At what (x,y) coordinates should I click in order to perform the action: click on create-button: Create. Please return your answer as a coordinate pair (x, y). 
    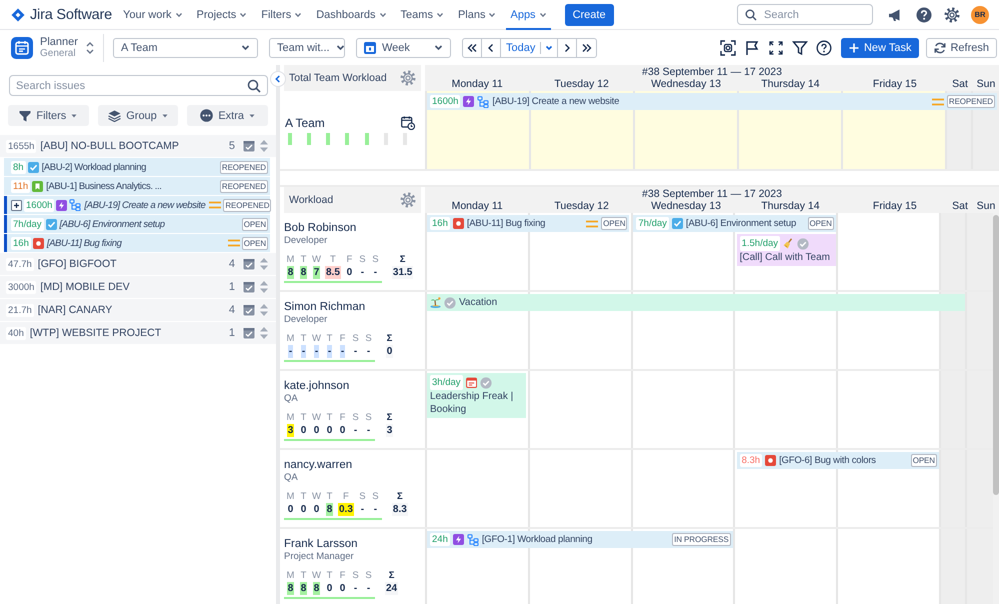
    Looking at the image, I should click on (589, 15).